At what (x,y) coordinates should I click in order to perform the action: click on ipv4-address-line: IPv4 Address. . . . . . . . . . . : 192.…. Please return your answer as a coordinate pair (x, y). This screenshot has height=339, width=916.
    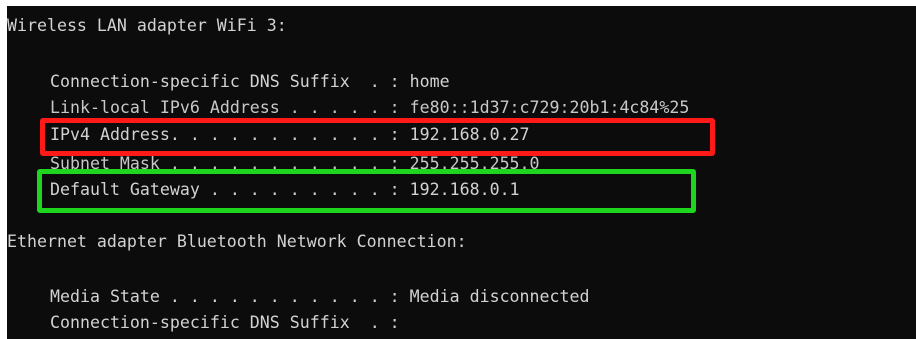
    Looking at the image, I should click on (290, 134).